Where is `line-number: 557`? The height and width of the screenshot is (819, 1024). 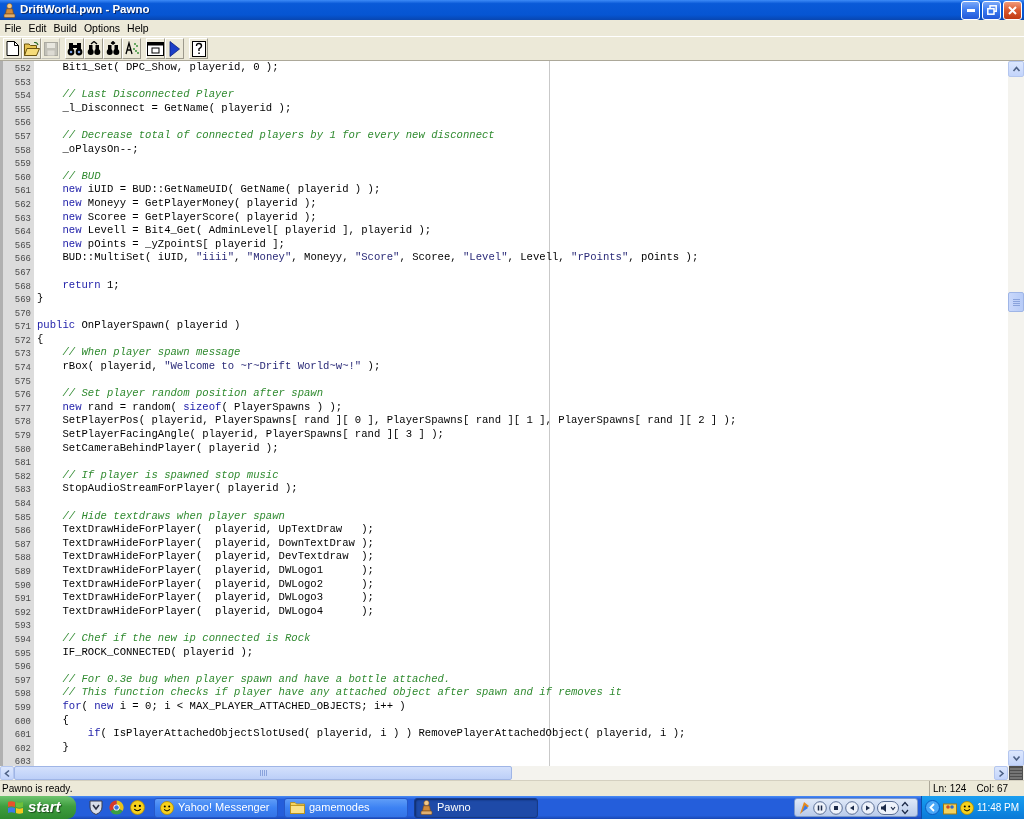
line-number: 557 is located at coordinates (22, 136).